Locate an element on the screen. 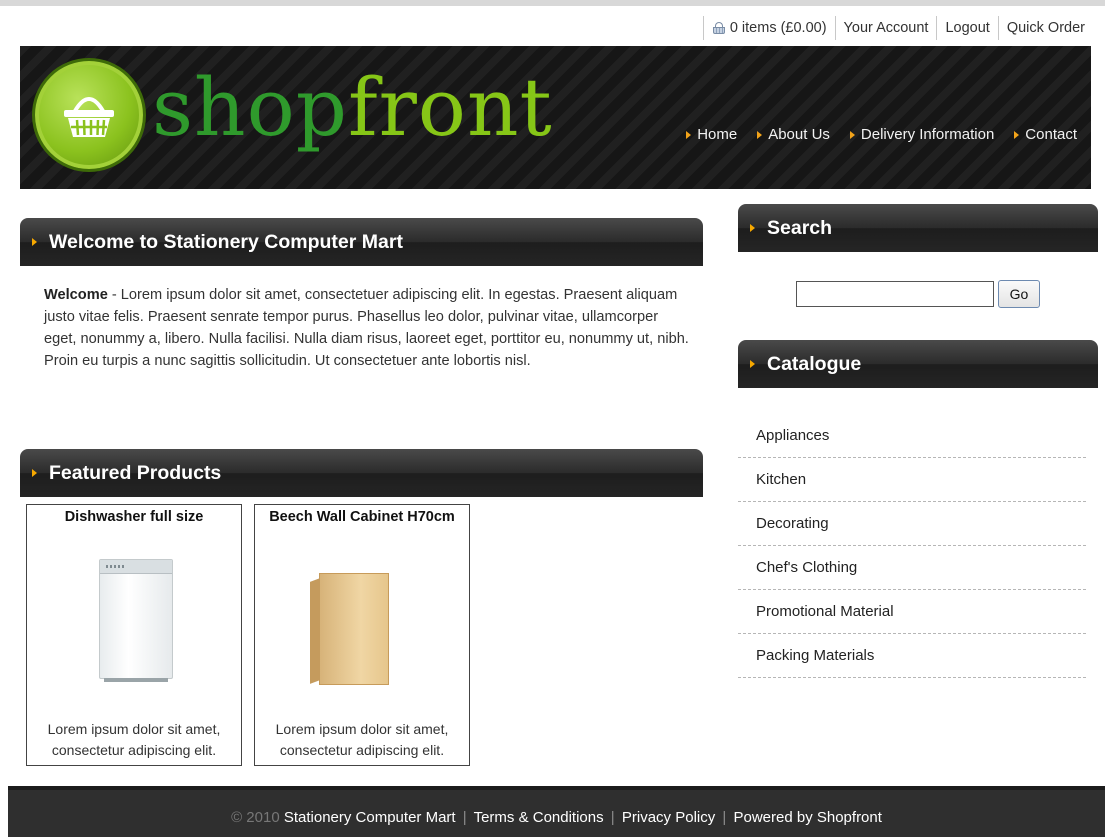 Image resolution: width=1105 pixels, height=837 pixels. welcome-heading-bar: Welcome to Stationery Computer Mart is located at coordinates (361, 242).